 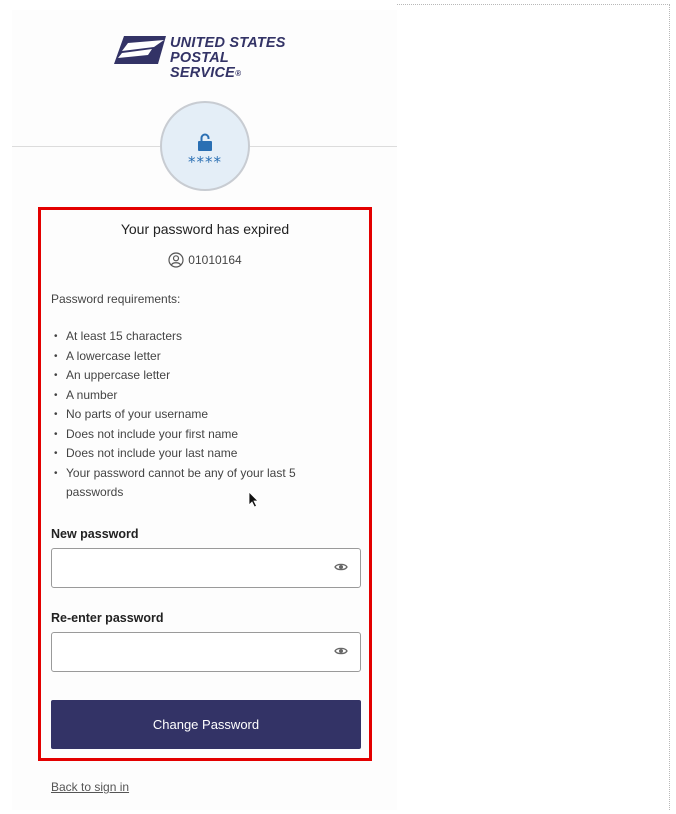 I want to click on mouse-cursor-icon, so click(x=253, y=499).